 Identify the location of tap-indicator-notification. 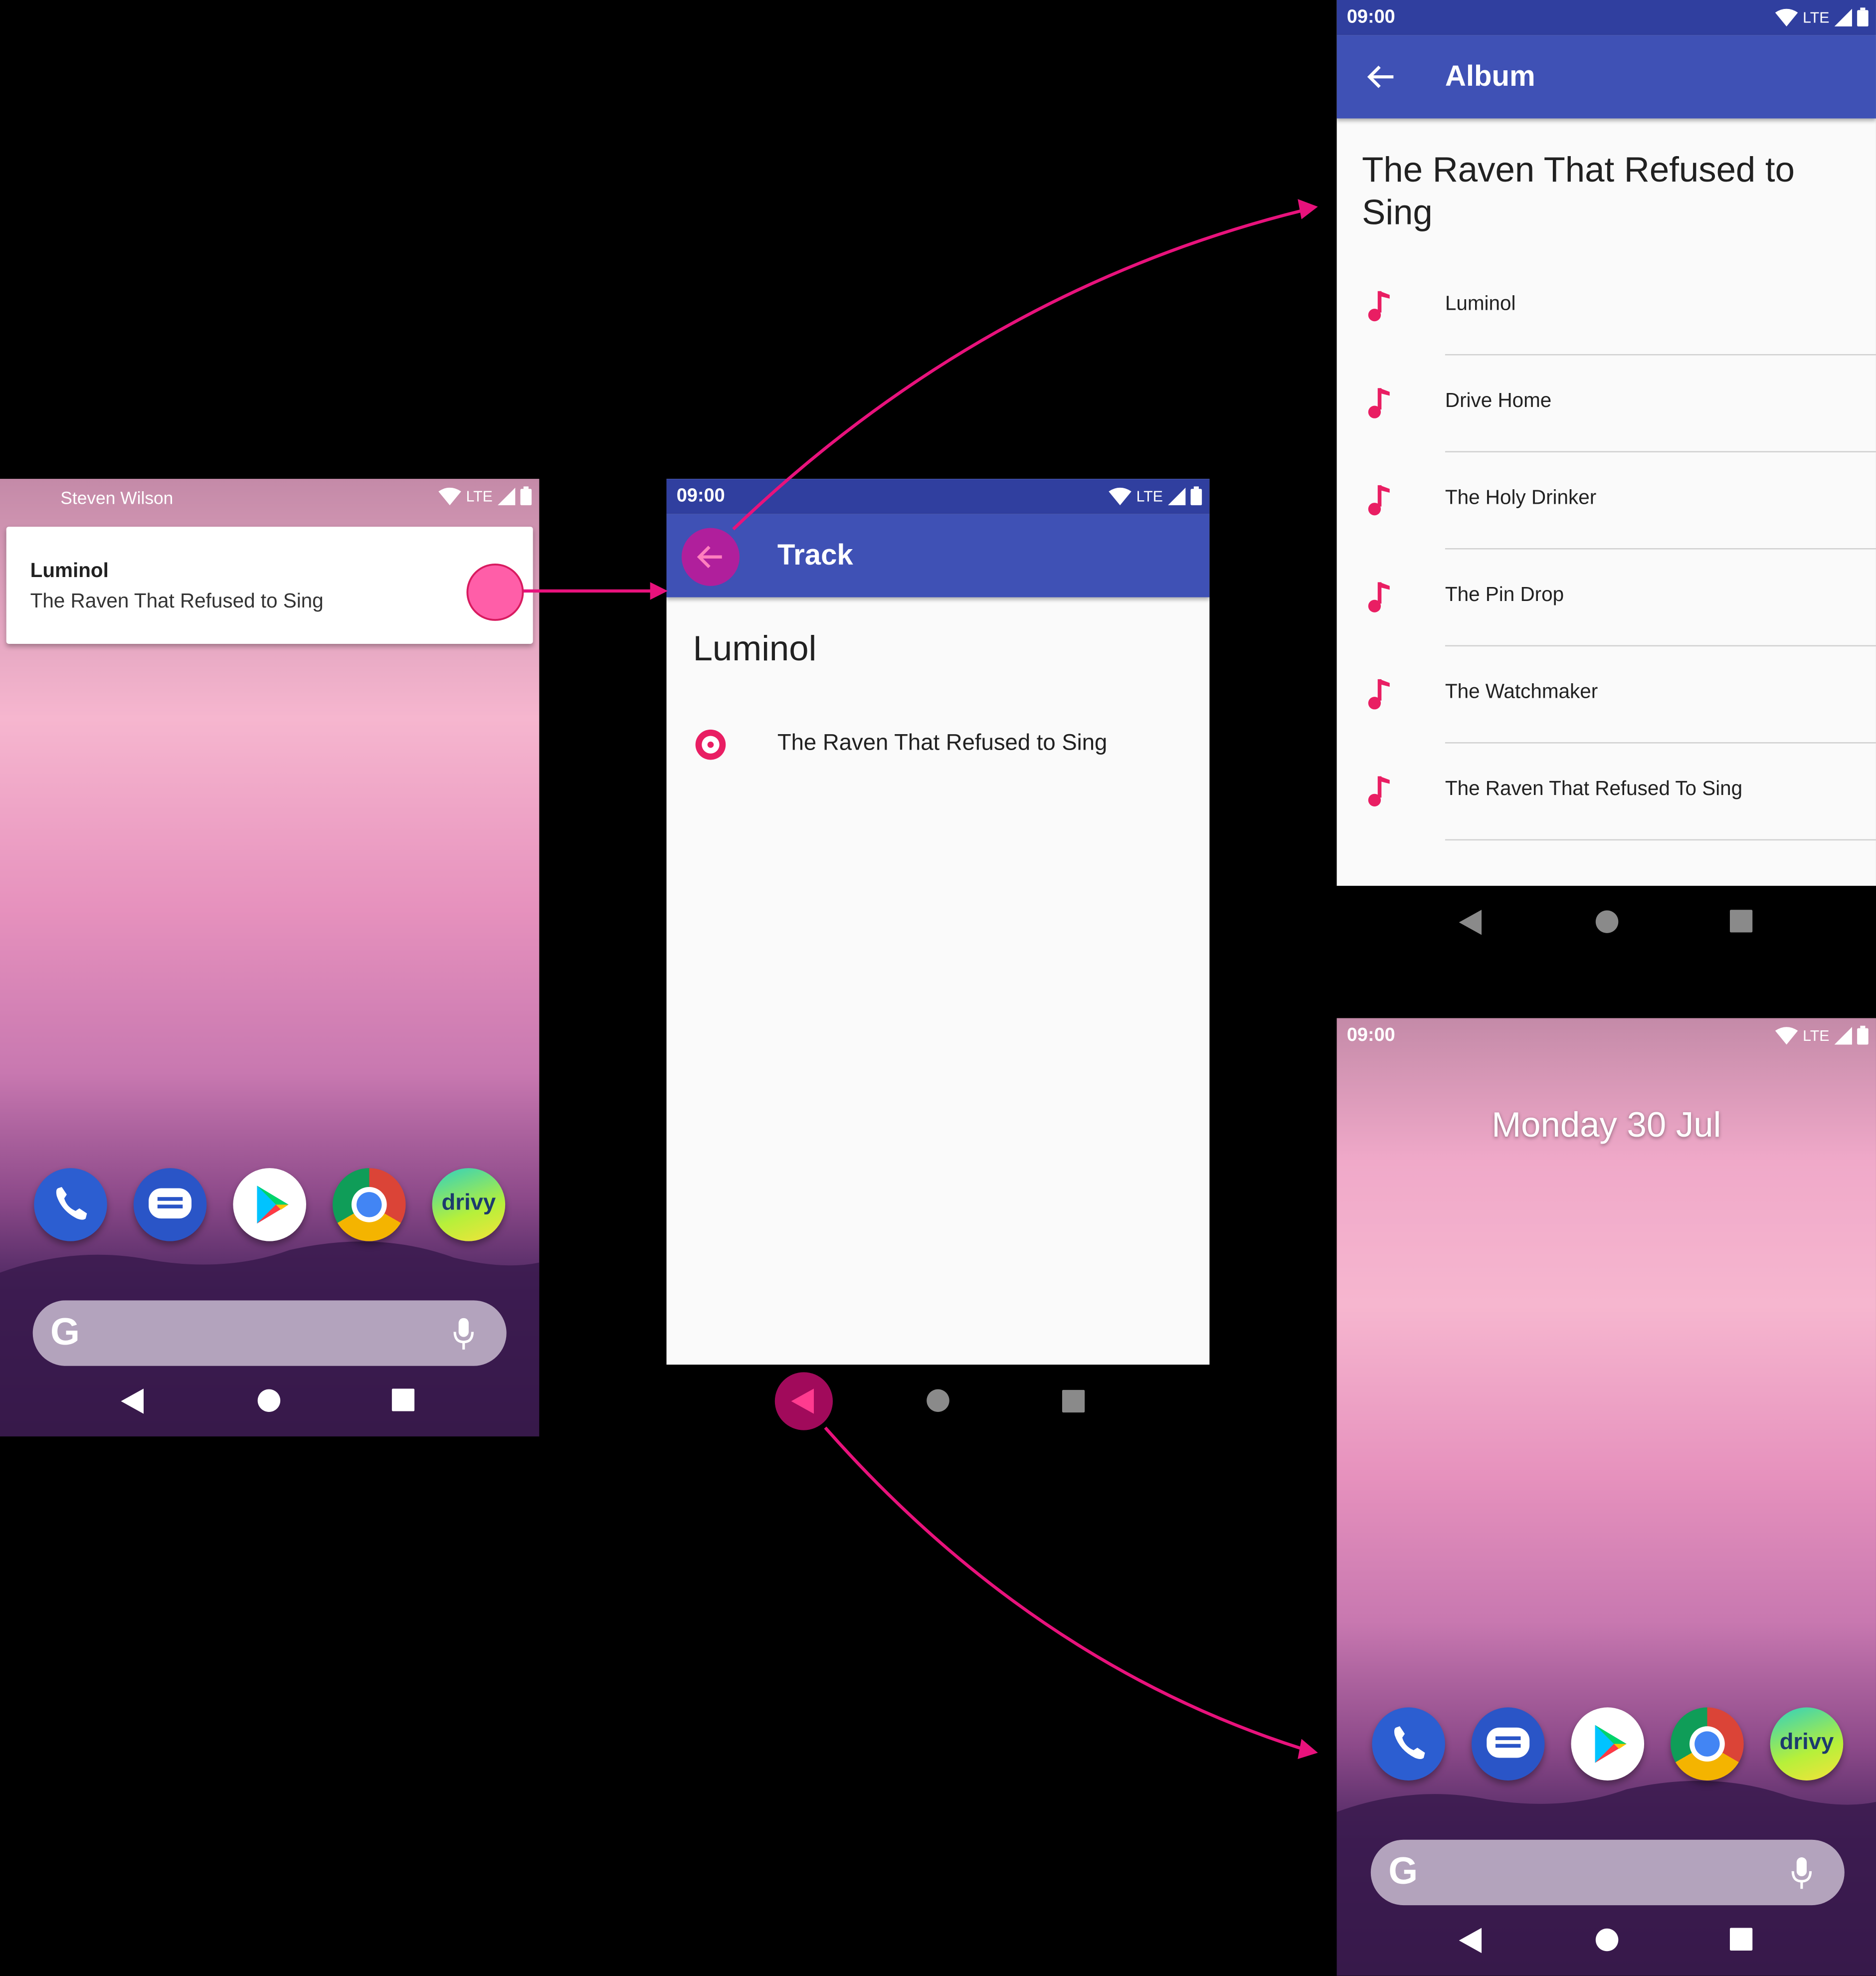
(495, 592).